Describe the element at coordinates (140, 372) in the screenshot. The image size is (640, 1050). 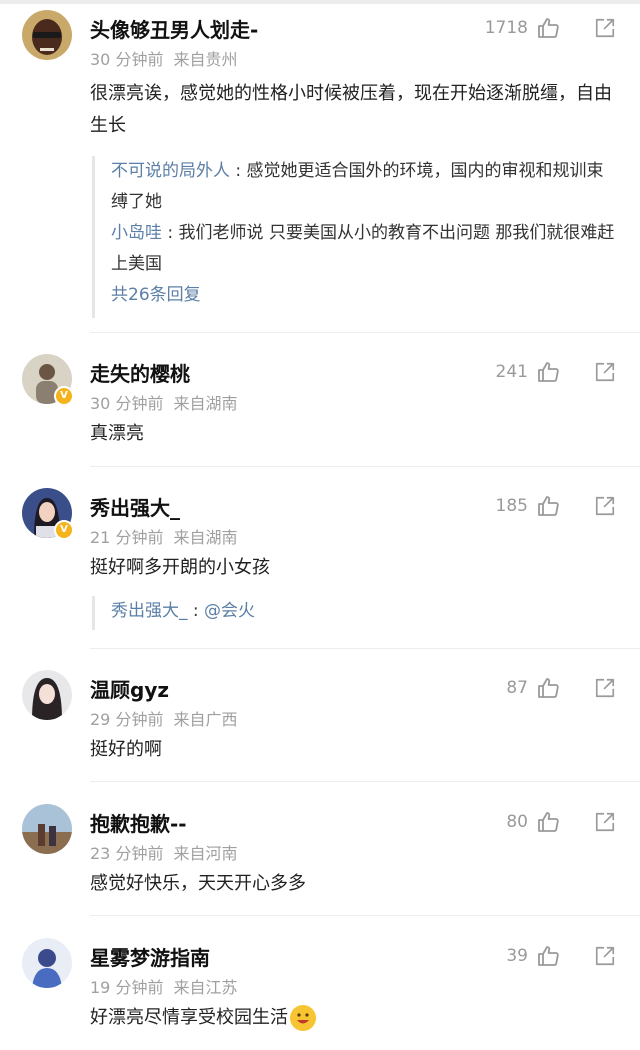
I see `username: 走失的樱桃` at that location.